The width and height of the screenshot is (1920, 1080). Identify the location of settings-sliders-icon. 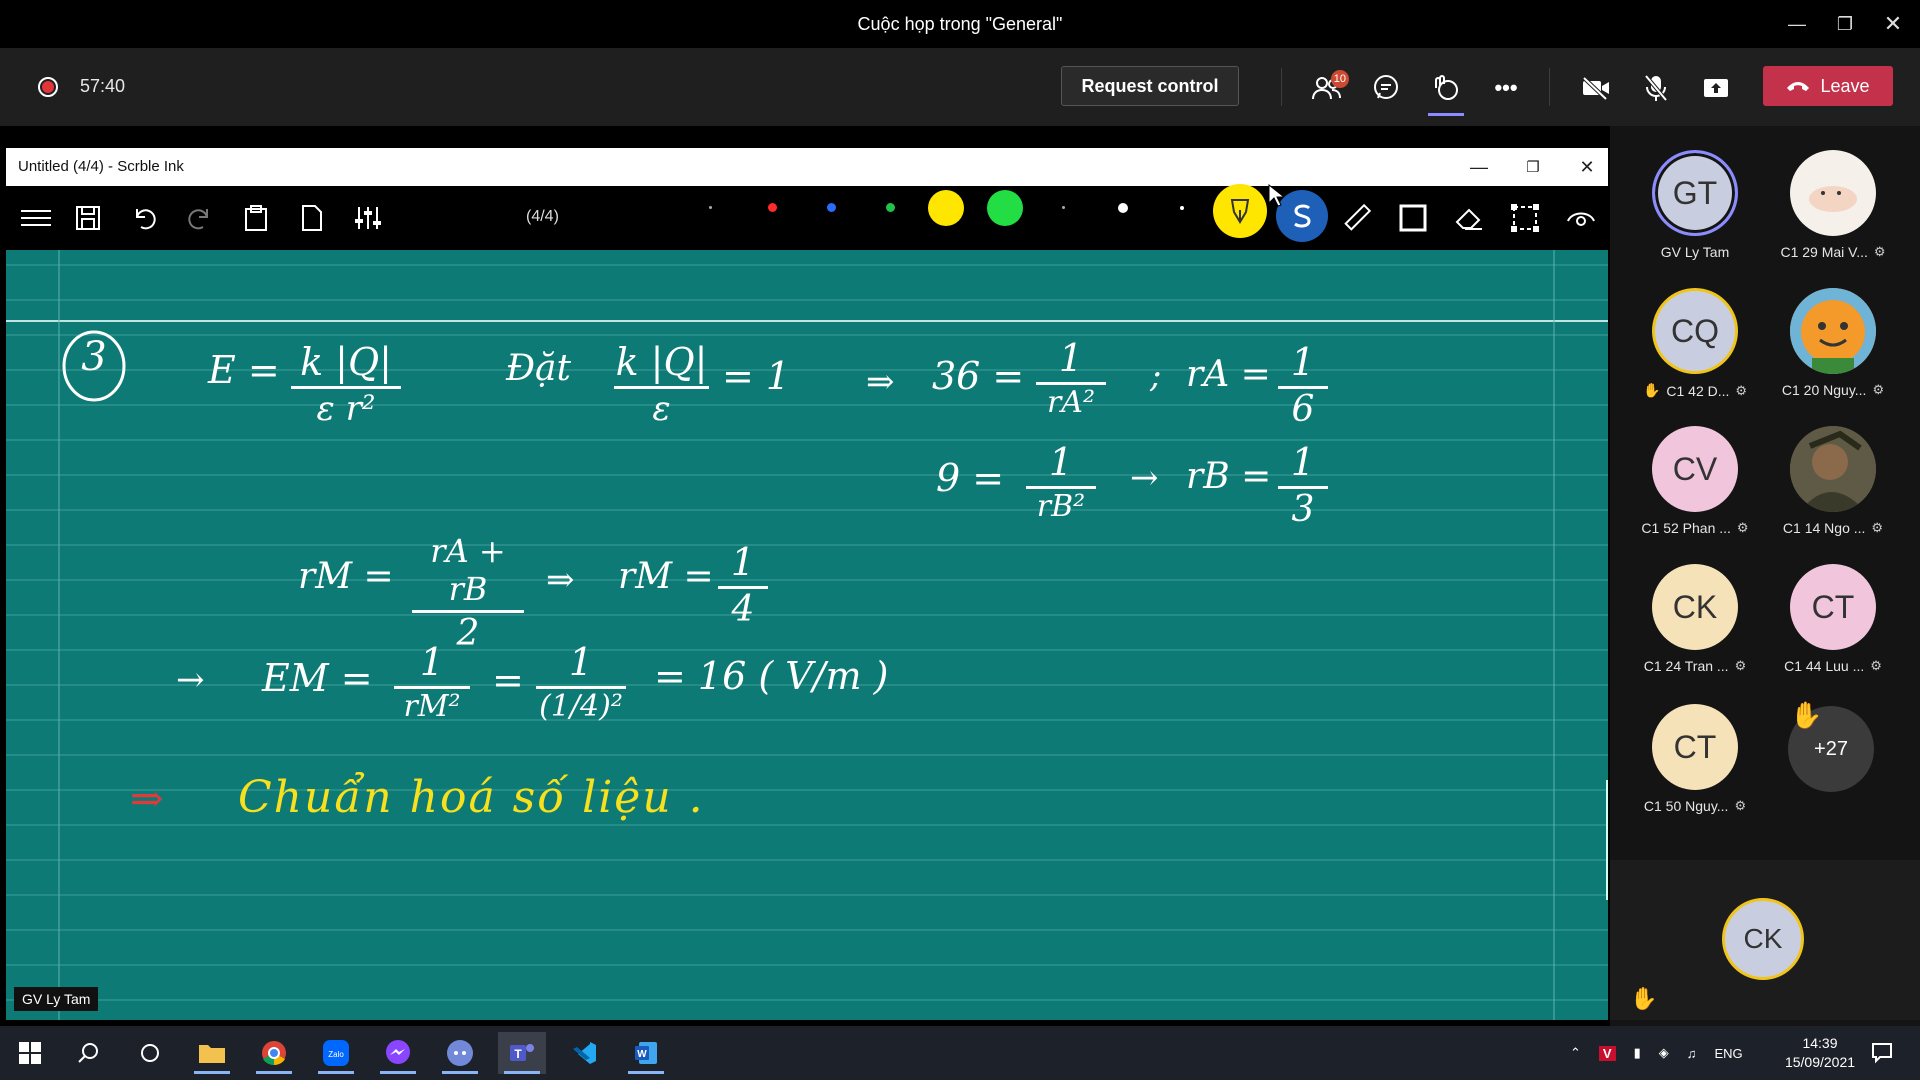
(368, 218).